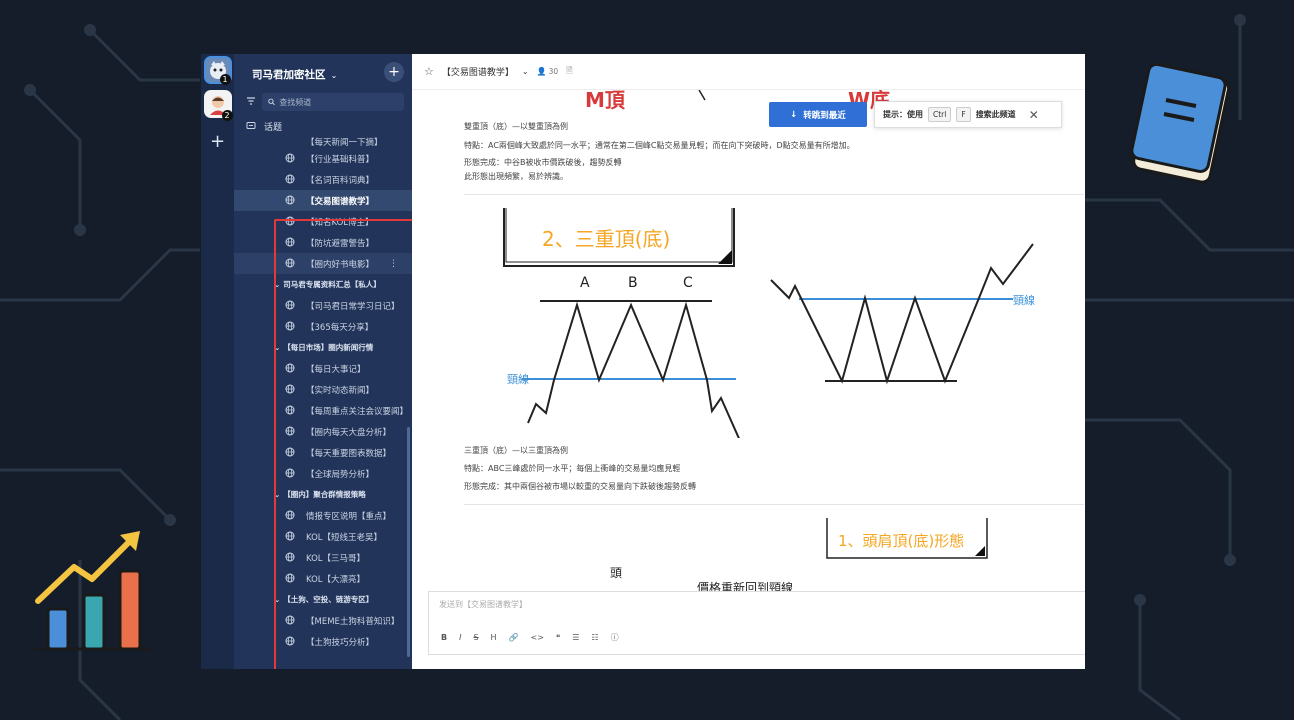  Describe the element at coordinates (516, 176) in the screenshot. I see `double-top-note: 此形態出現頻繁，易於辨識。` at that location.